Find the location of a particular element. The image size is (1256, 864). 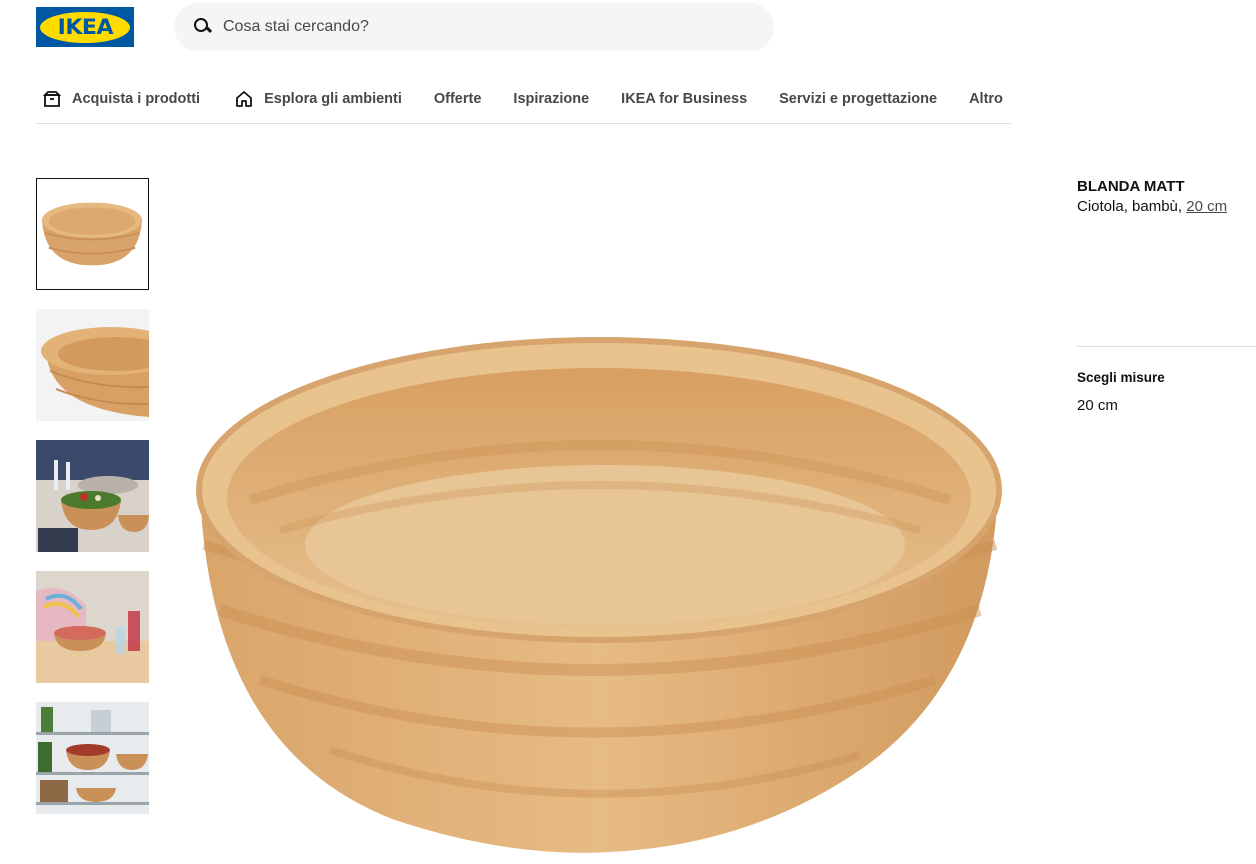

box-icon is located at coordinates (52, 99).